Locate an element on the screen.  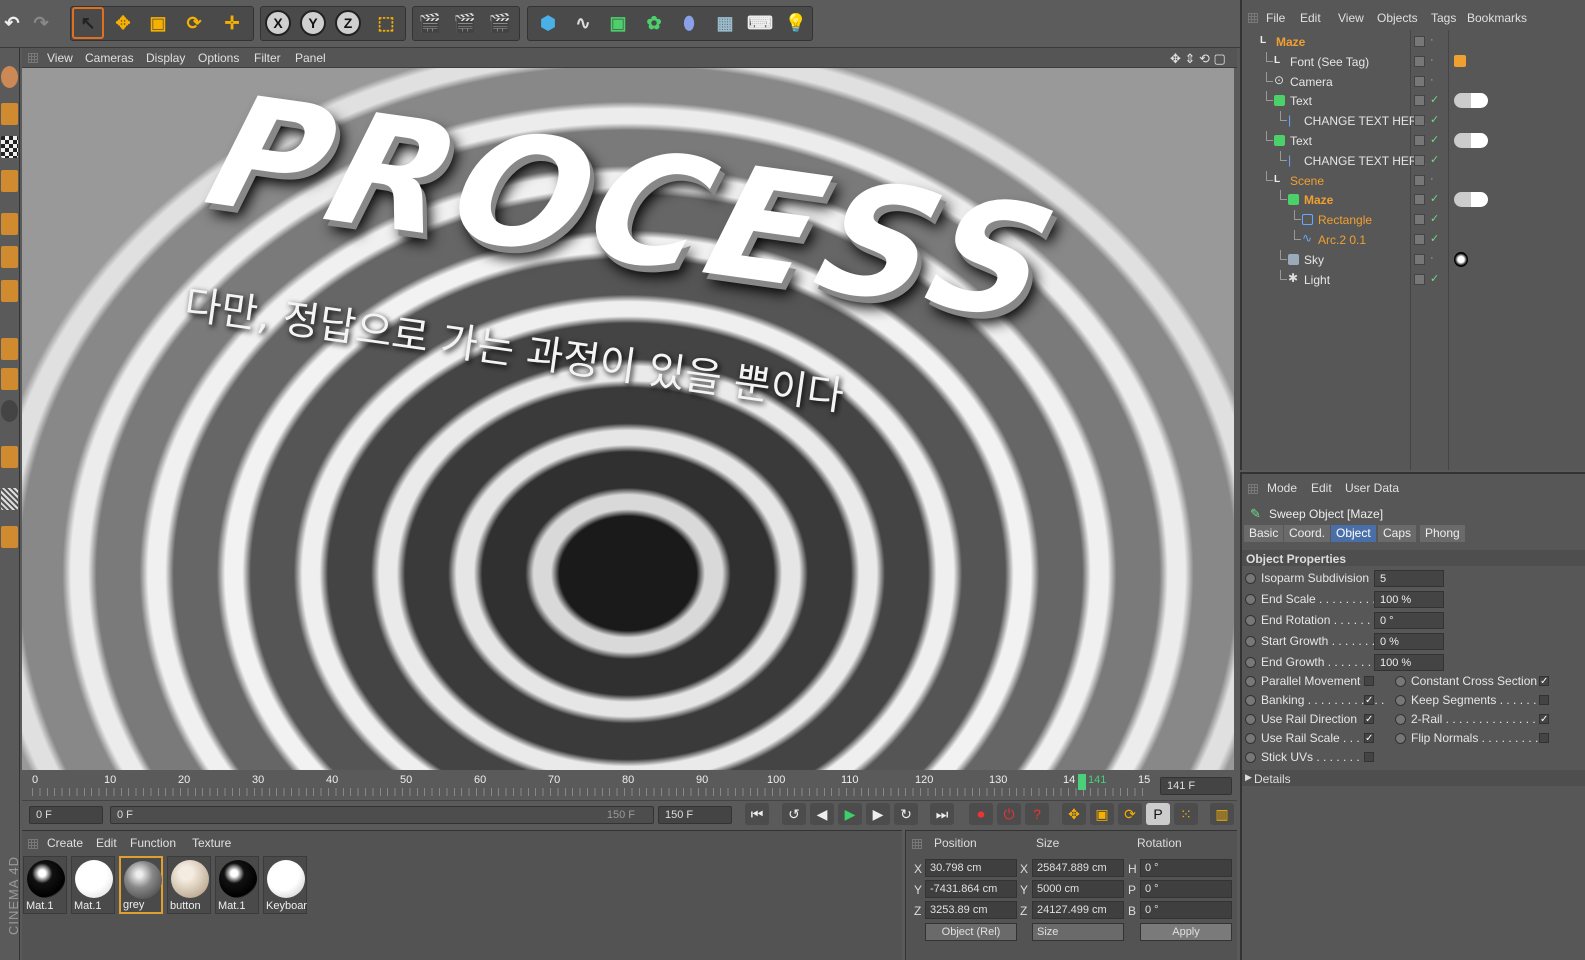
size-x-field: 25847.889 cm is located at coordinates (1078, 868).